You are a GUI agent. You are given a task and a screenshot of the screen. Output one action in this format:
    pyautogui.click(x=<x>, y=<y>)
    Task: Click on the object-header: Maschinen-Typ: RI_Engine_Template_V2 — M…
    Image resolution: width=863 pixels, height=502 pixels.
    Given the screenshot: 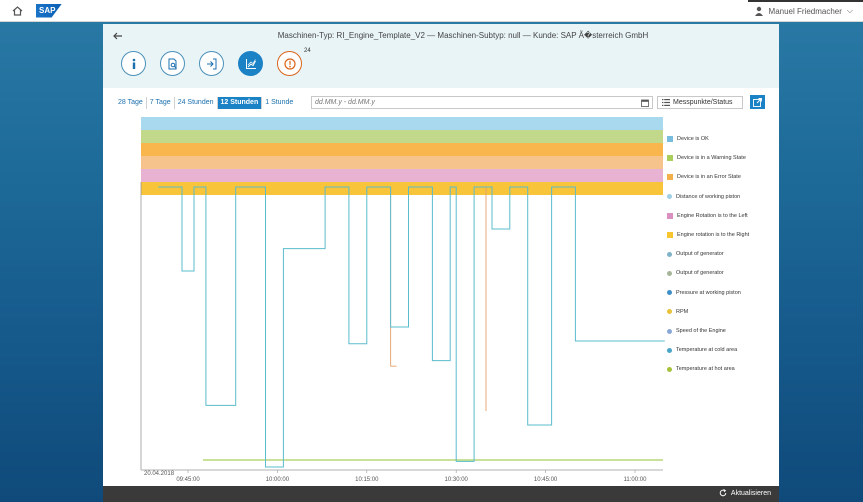 What is the action you would take?
    pyautogui.click(x=441, y=56)
    